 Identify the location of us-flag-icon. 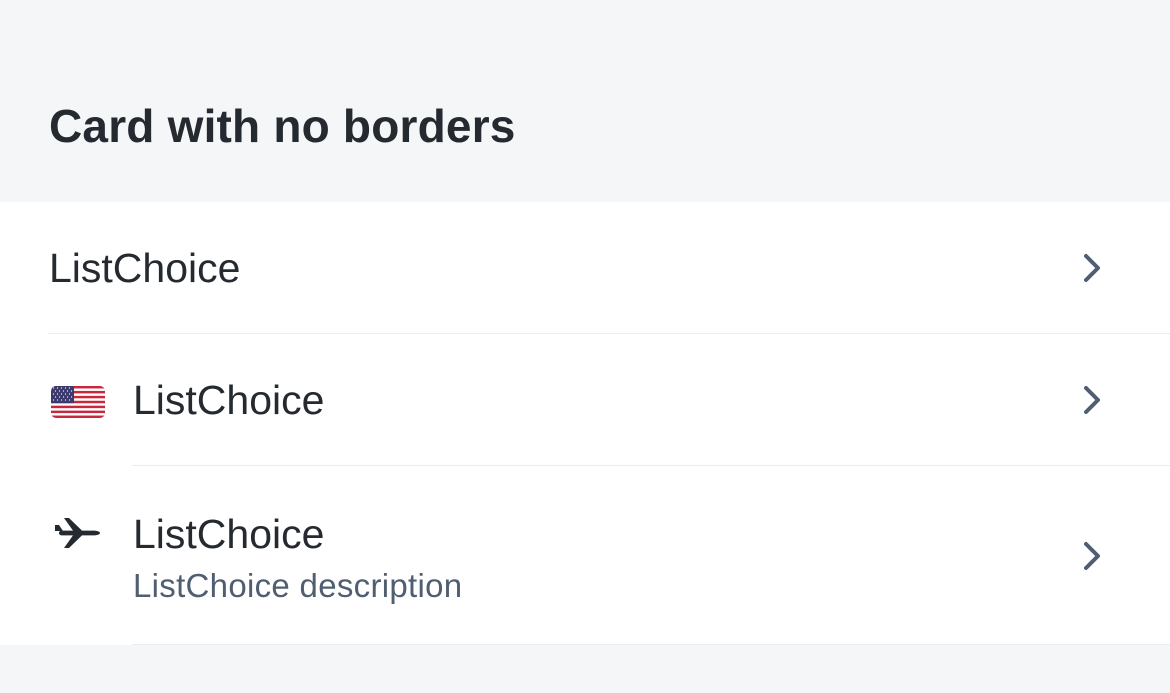
(78, 402).